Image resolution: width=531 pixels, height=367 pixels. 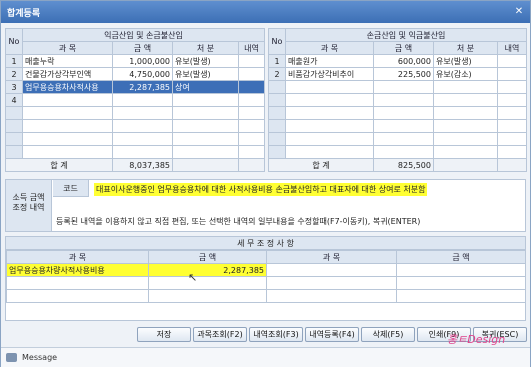 What do you see at coordinates (71, 188) in the screenshot?
I see `code-label: 코드` at bounding box center [71, 188].